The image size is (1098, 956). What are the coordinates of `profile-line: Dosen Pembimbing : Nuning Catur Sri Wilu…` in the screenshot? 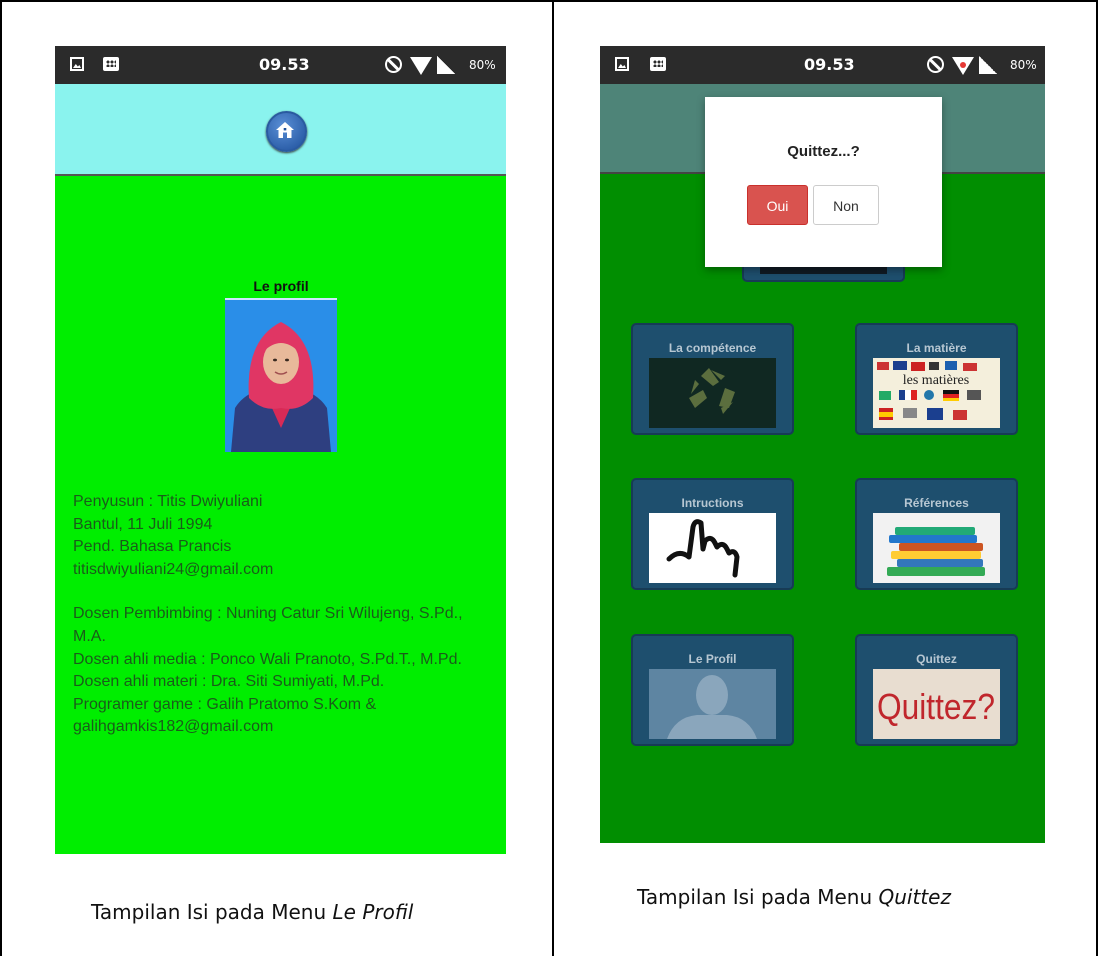 It's located at (268, 614).